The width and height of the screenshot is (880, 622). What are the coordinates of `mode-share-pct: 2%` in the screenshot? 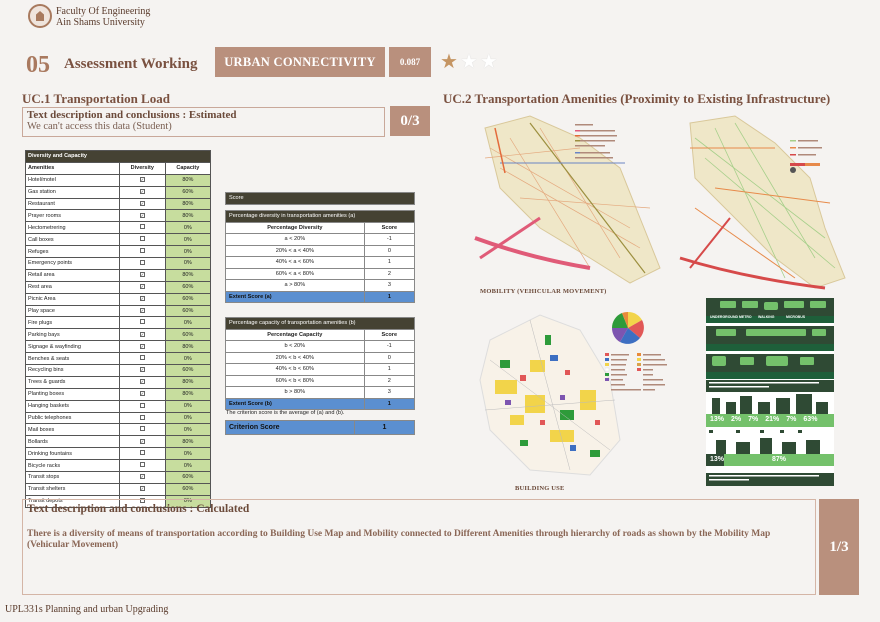 It's located at (736, 419).